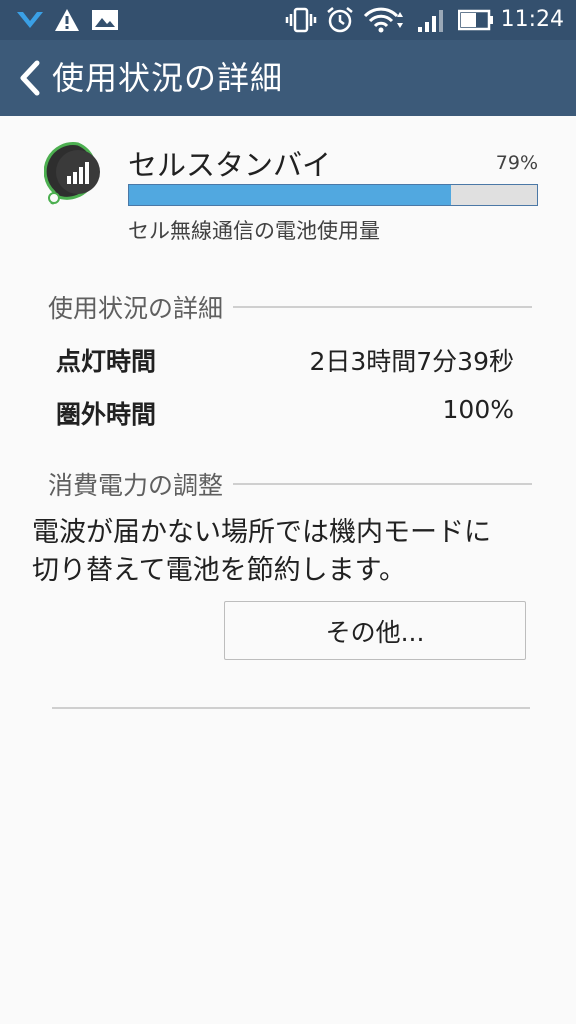 This screenshot has height=1024, width=576. Describe the element at coordinates (340, 20) in the screenshot. I see `alarm-icon` at that location.